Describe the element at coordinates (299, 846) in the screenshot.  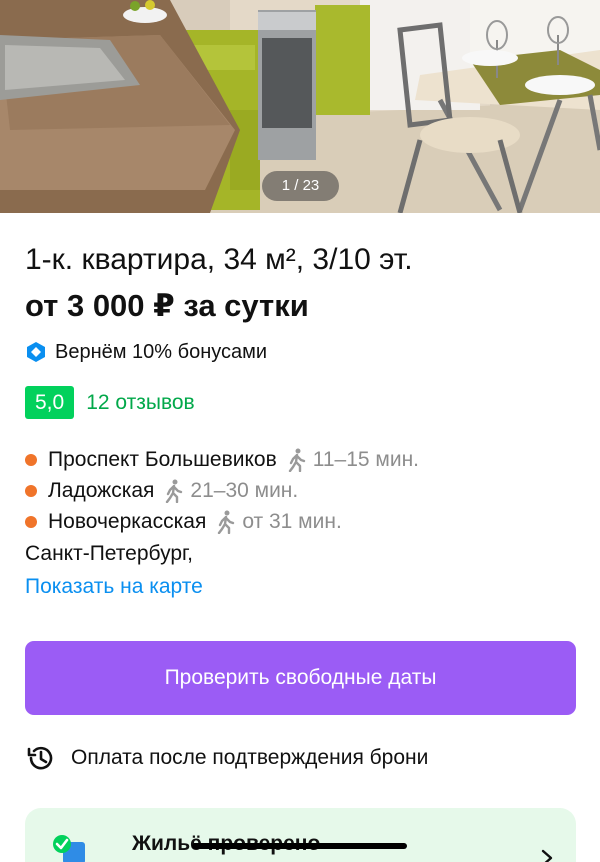
I see `home-indicator` at that location.